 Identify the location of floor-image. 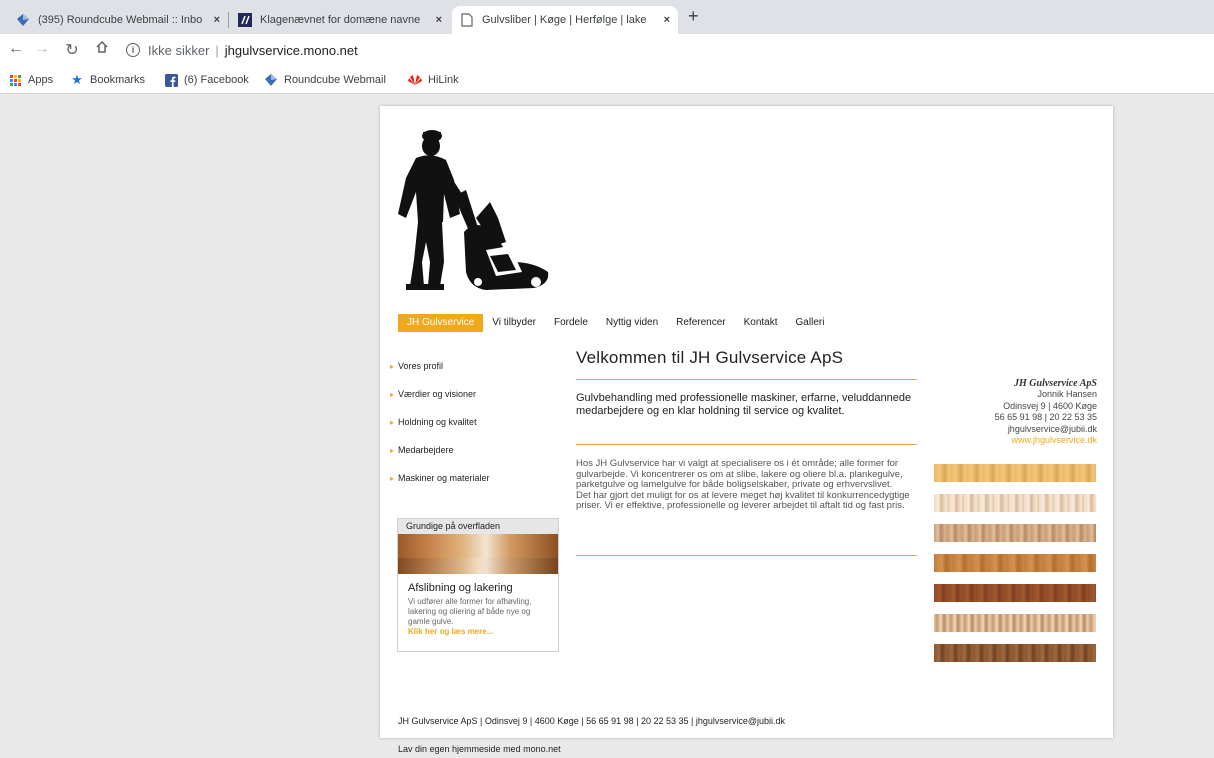
(478, 554).